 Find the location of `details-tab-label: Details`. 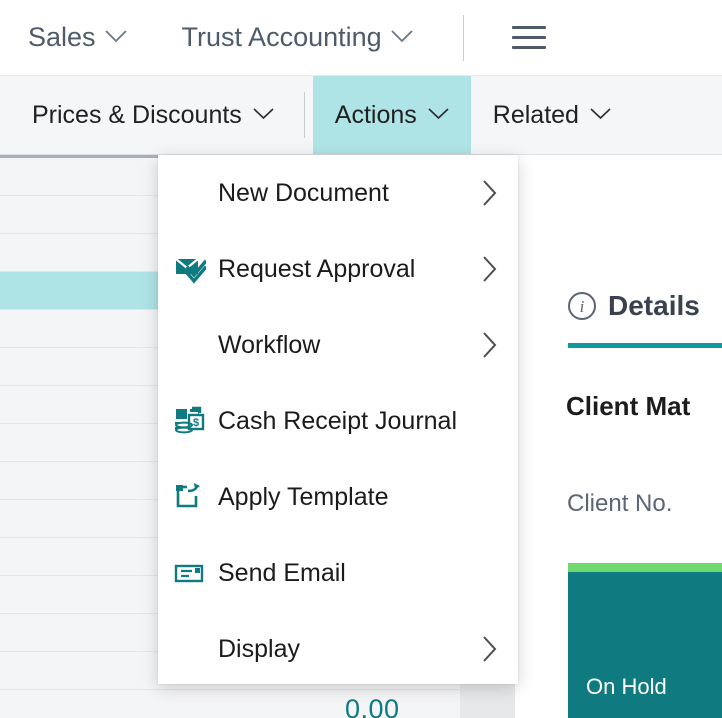

details-tab-label: Details is located at coordinates (654, 305).